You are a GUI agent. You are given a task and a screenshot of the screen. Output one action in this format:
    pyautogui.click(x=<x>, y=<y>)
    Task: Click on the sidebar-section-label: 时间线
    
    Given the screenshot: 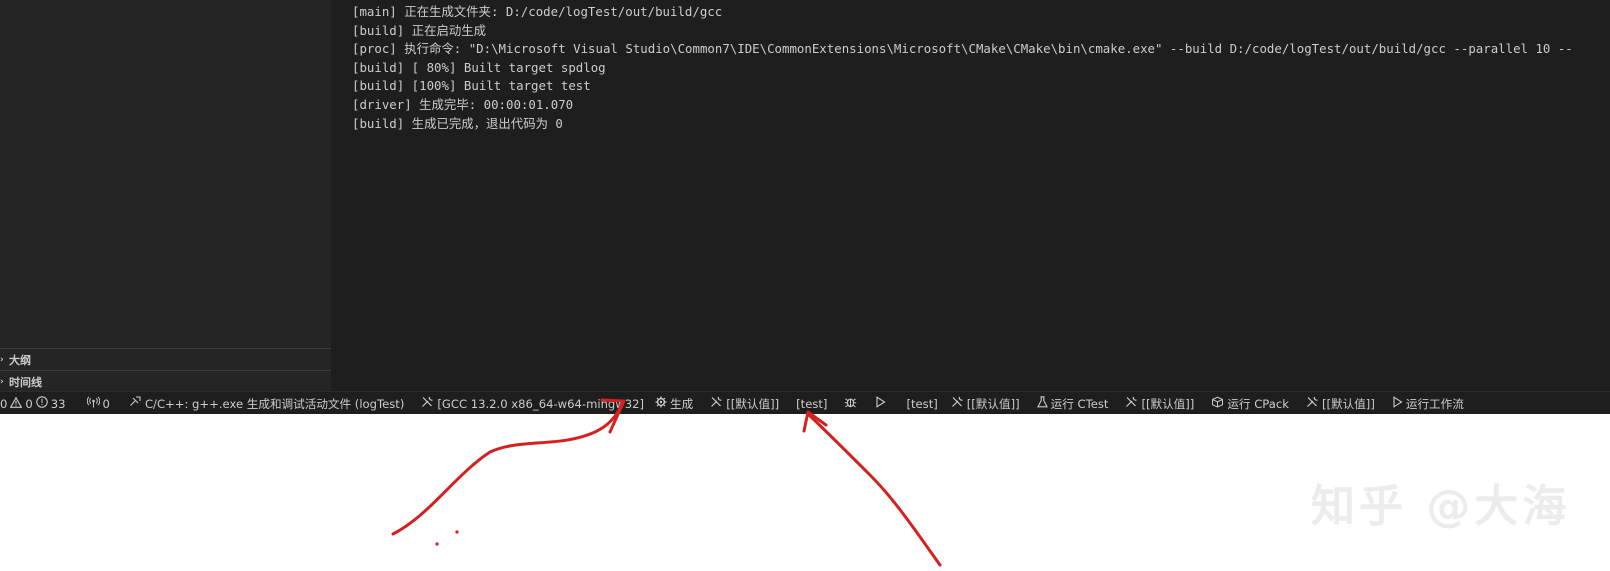 What is the action you would take?
    pyautogui.click(x=25, y=382)
    